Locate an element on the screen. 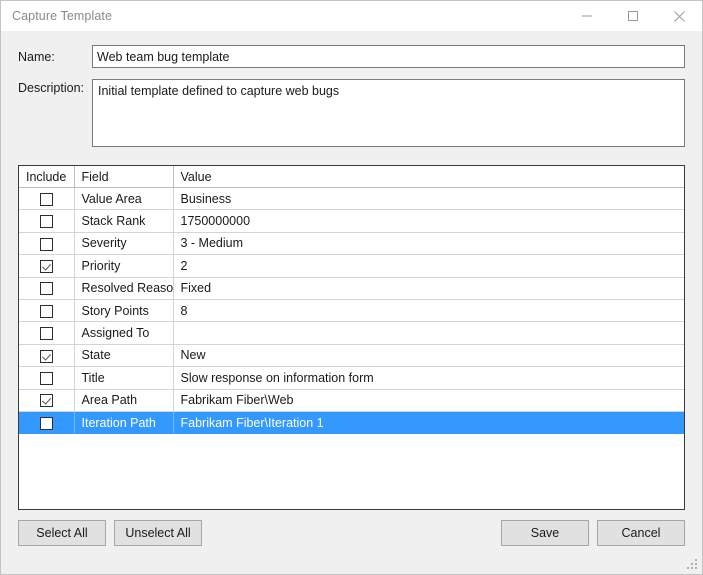 This screenshot has width=703, height=575. table-empty-area is located at coordinates (351, 434).